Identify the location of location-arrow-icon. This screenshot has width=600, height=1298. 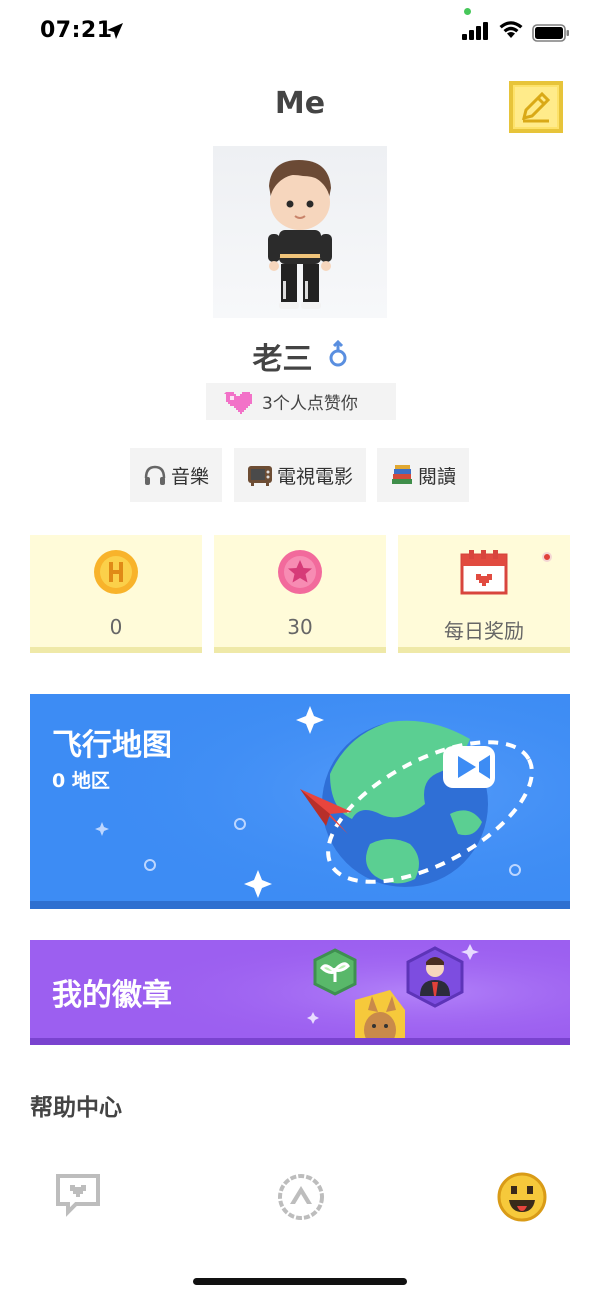
(115, 31).